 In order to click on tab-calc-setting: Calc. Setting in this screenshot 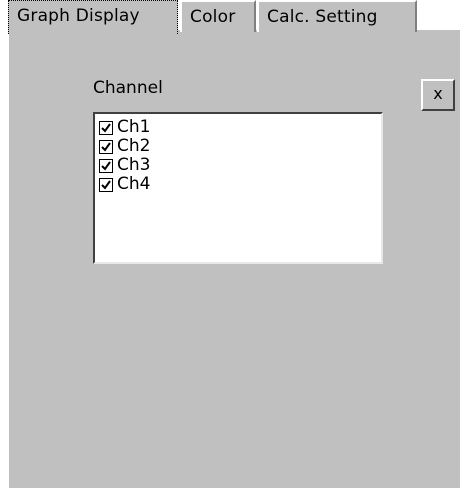, I will do `click(337, 16)`.